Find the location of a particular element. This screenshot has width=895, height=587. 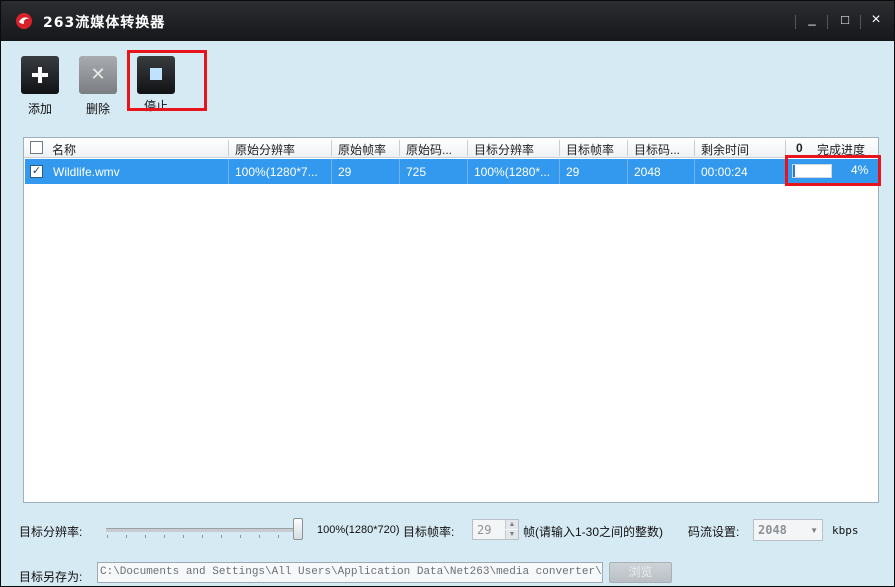

progress-highlight-box is located at coordinates (833, 170).